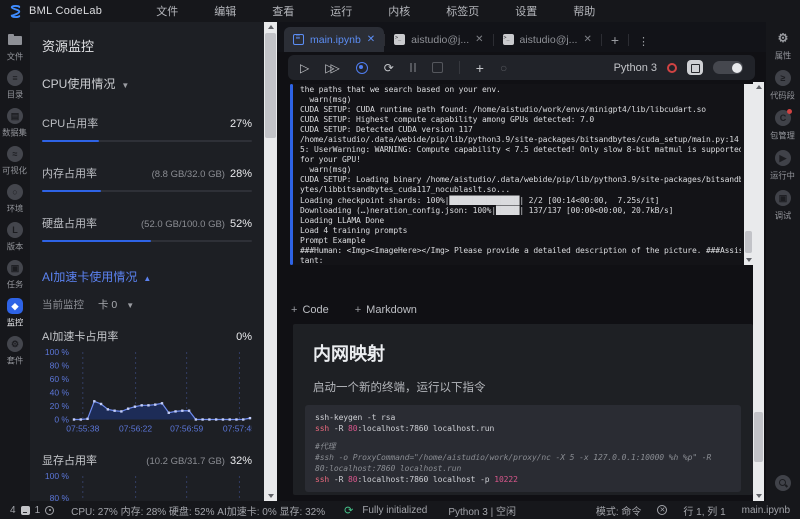 The width and height of the screenshot is (800, 519). Describe the element at coordinates (426, 428) in the screenshot. I see `code-segment: :localhost:7860 localhost.run` at that location.